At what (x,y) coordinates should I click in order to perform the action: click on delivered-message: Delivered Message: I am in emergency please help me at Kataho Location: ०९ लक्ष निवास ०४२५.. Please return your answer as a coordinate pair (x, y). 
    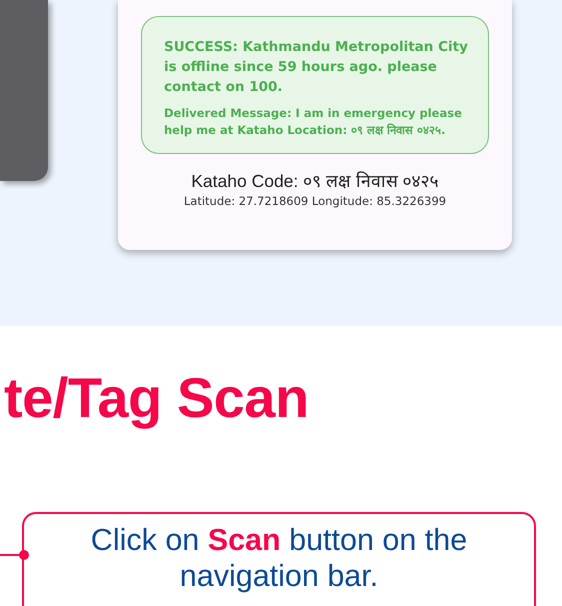
    Looking at the image, I should click on (313, 122).